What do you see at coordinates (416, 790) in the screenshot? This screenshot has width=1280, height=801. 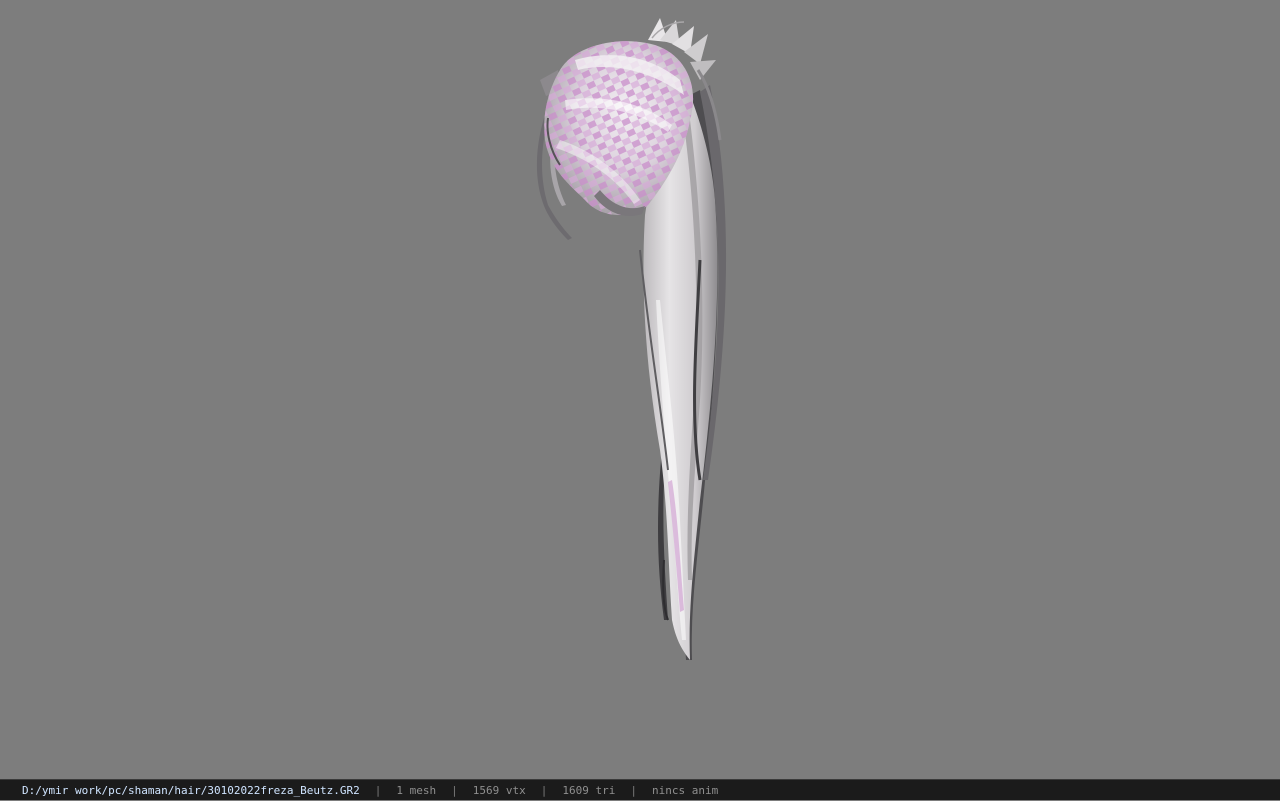 I see `mesh-count: 1 mesh` at bounding box center [416, 790].